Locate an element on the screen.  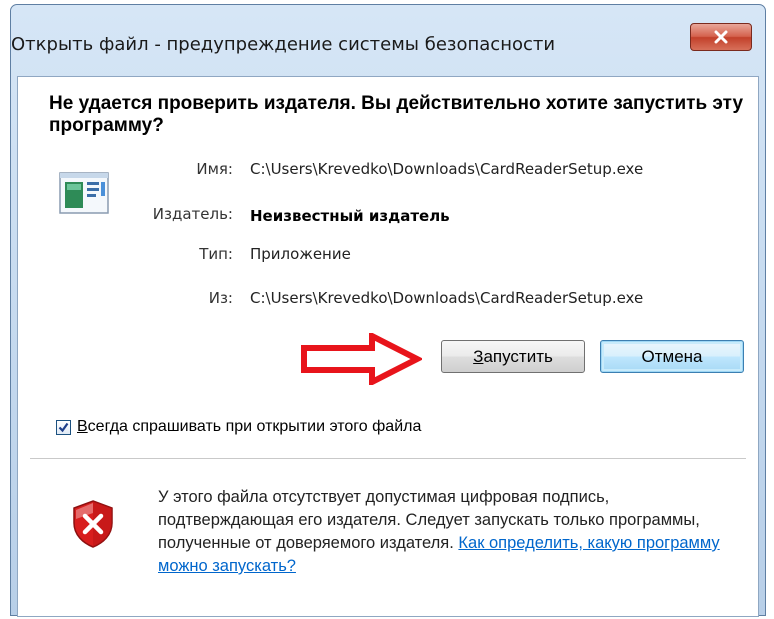
close-button is located at coordinates (721, 37).